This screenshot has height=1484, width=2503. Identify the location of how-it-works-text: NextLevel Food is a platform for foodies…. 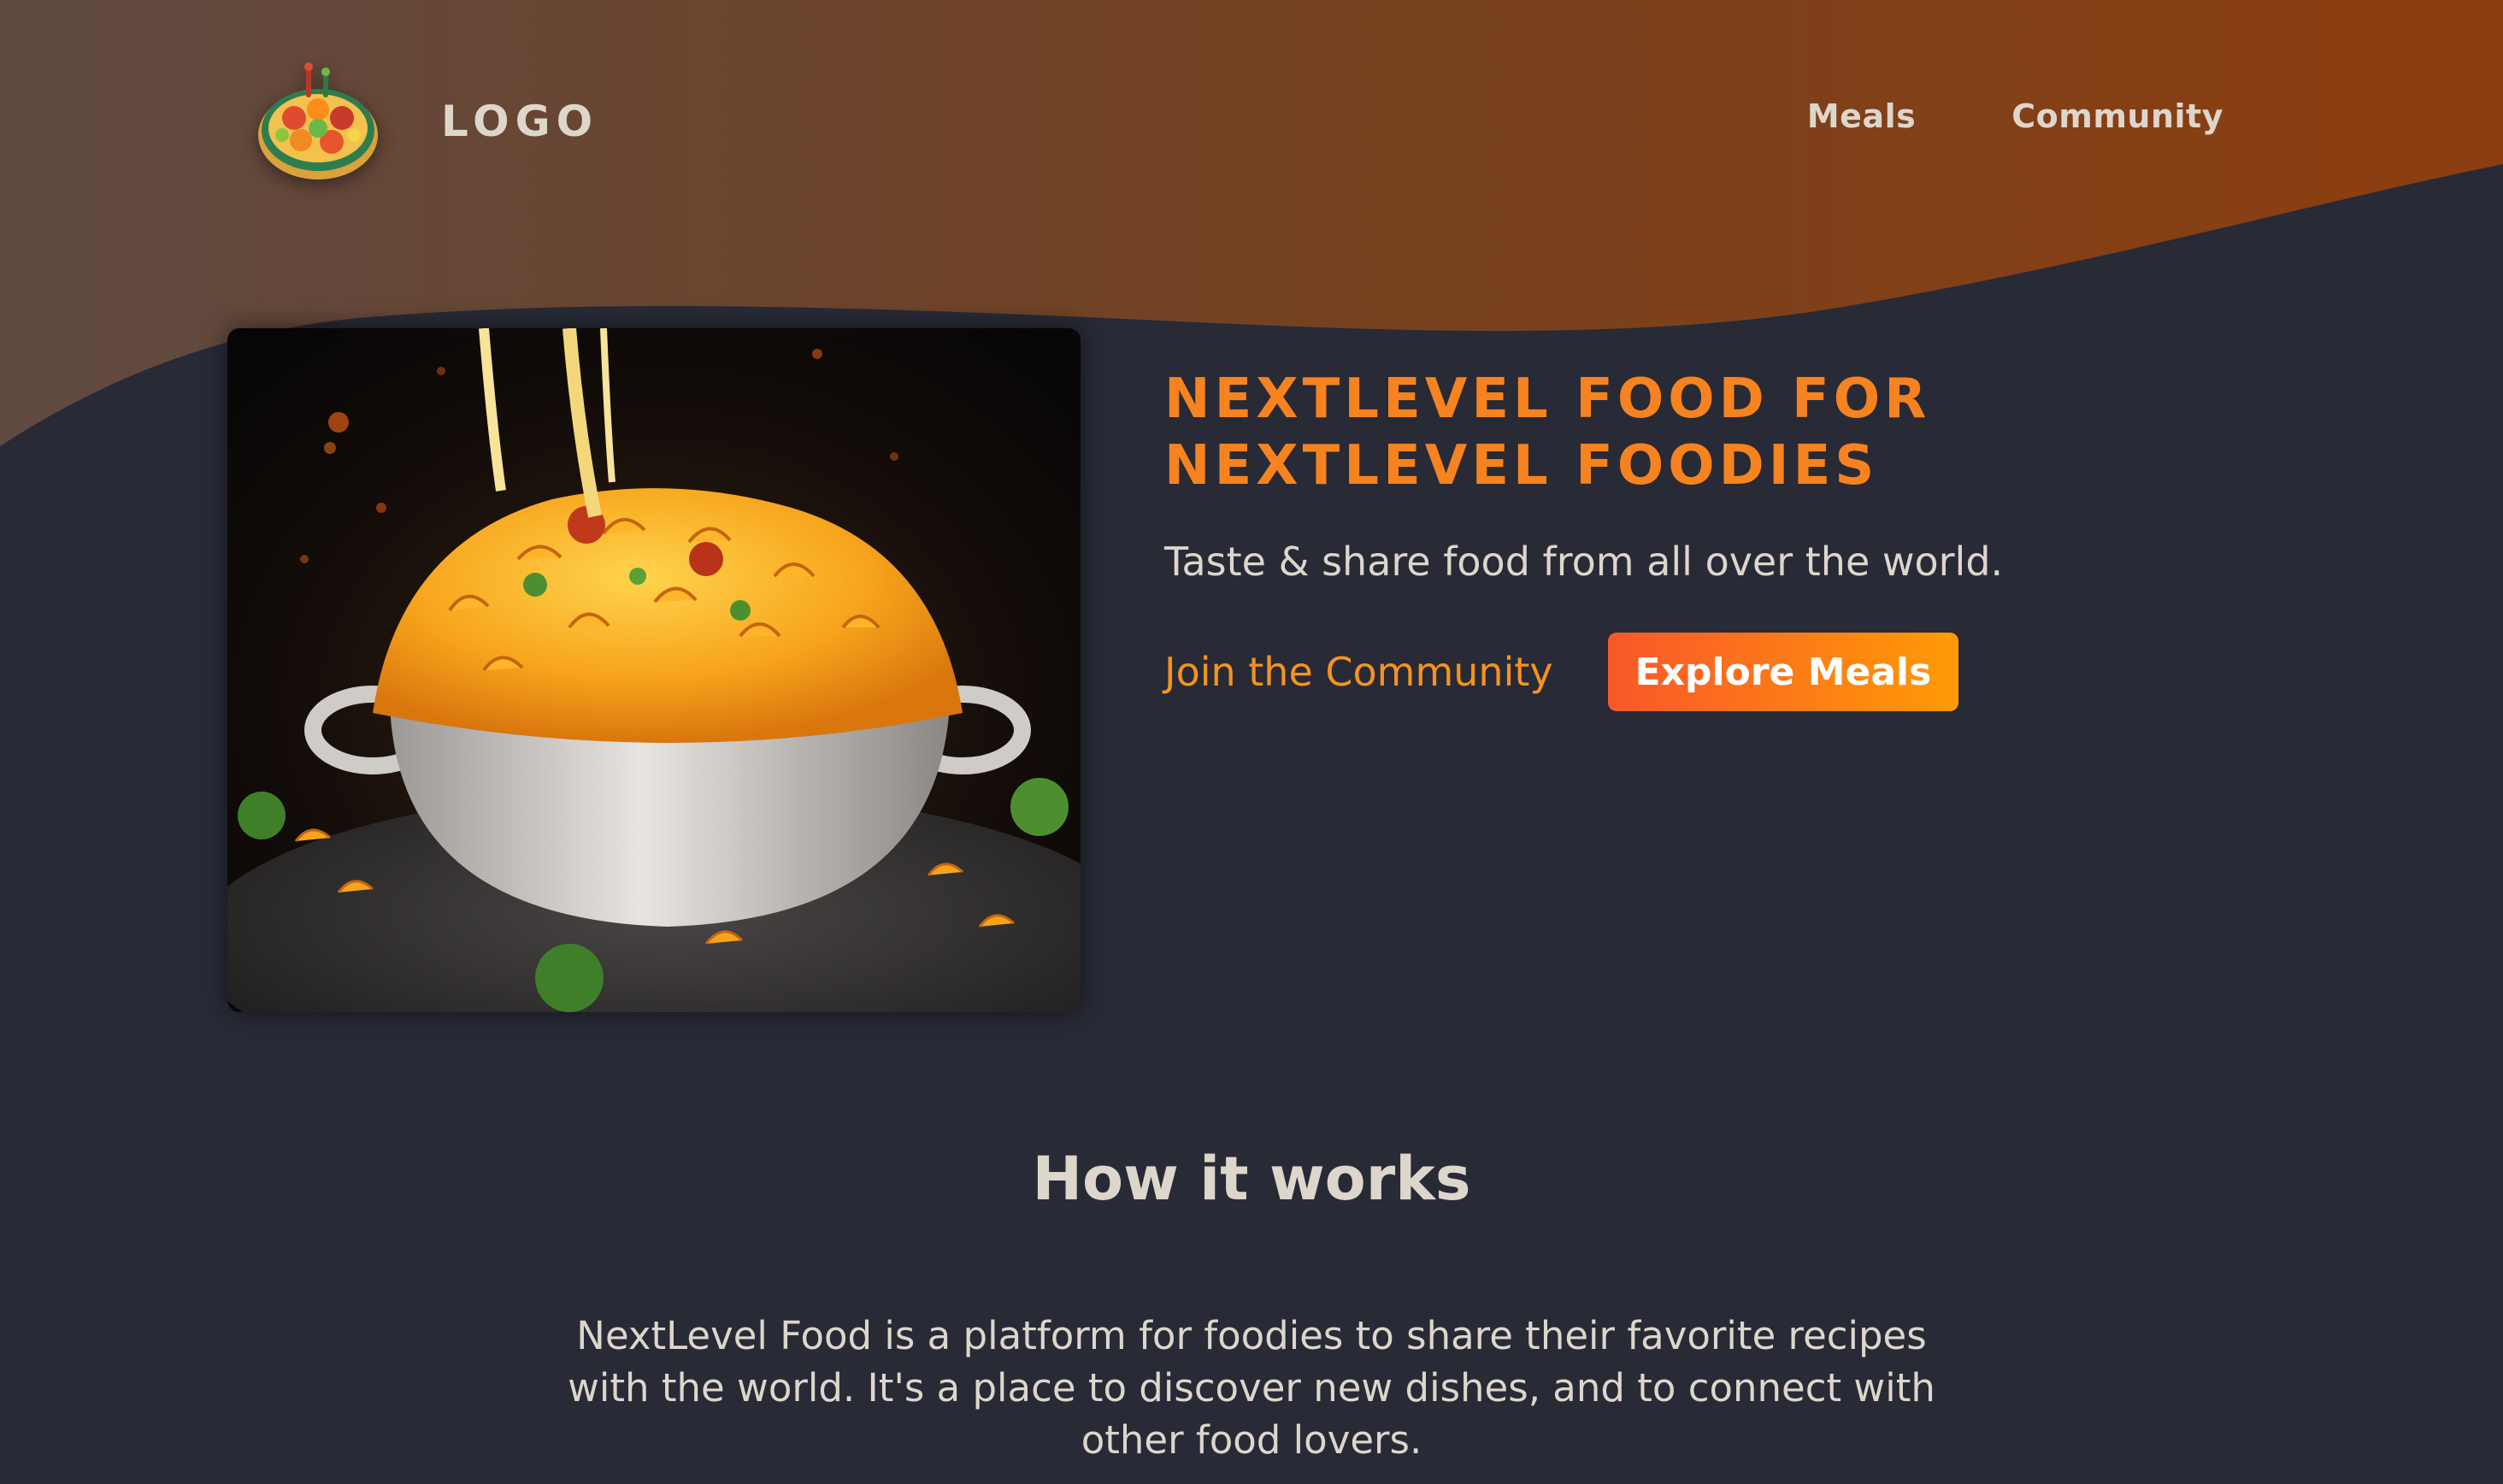
(1251, 1388).